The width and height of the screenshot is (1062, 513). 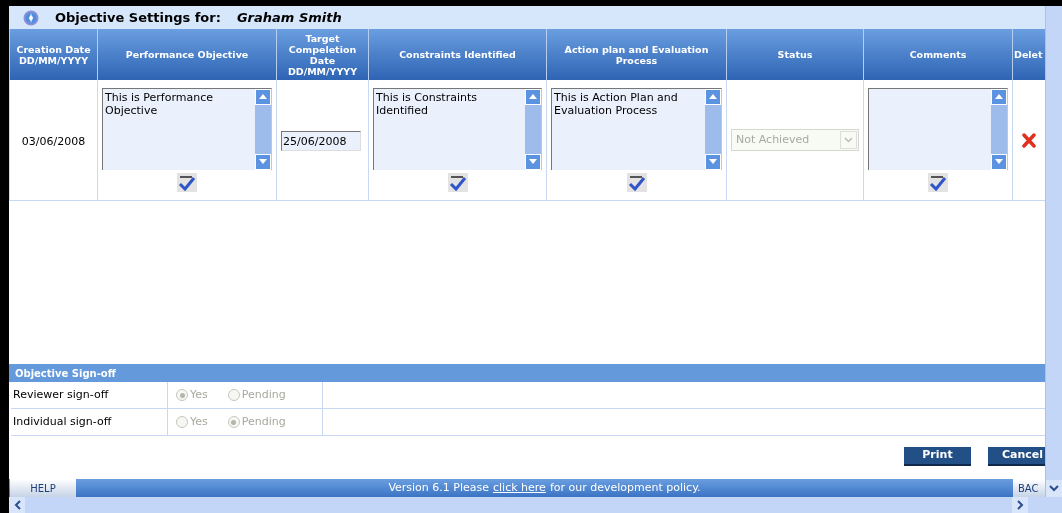 What do you see at coordinates (61, 394) in the screenshot?
I see `signoff-label: Reviewer sign-off` at bounding box center [61, 394].